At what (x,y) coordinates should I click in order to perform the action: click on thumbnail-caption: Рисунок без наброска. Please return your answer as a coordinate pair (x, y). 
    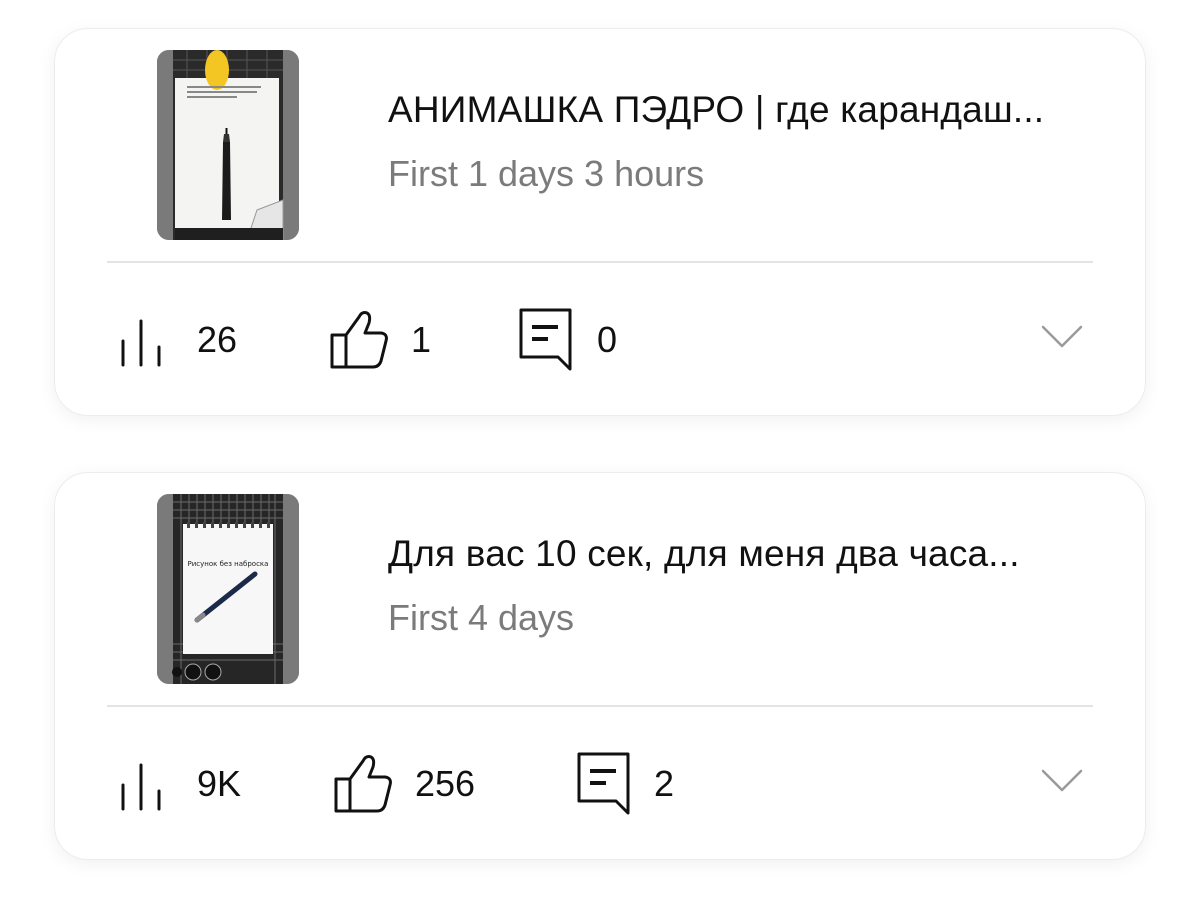
    Looking at the image, I should click on (228, 564).